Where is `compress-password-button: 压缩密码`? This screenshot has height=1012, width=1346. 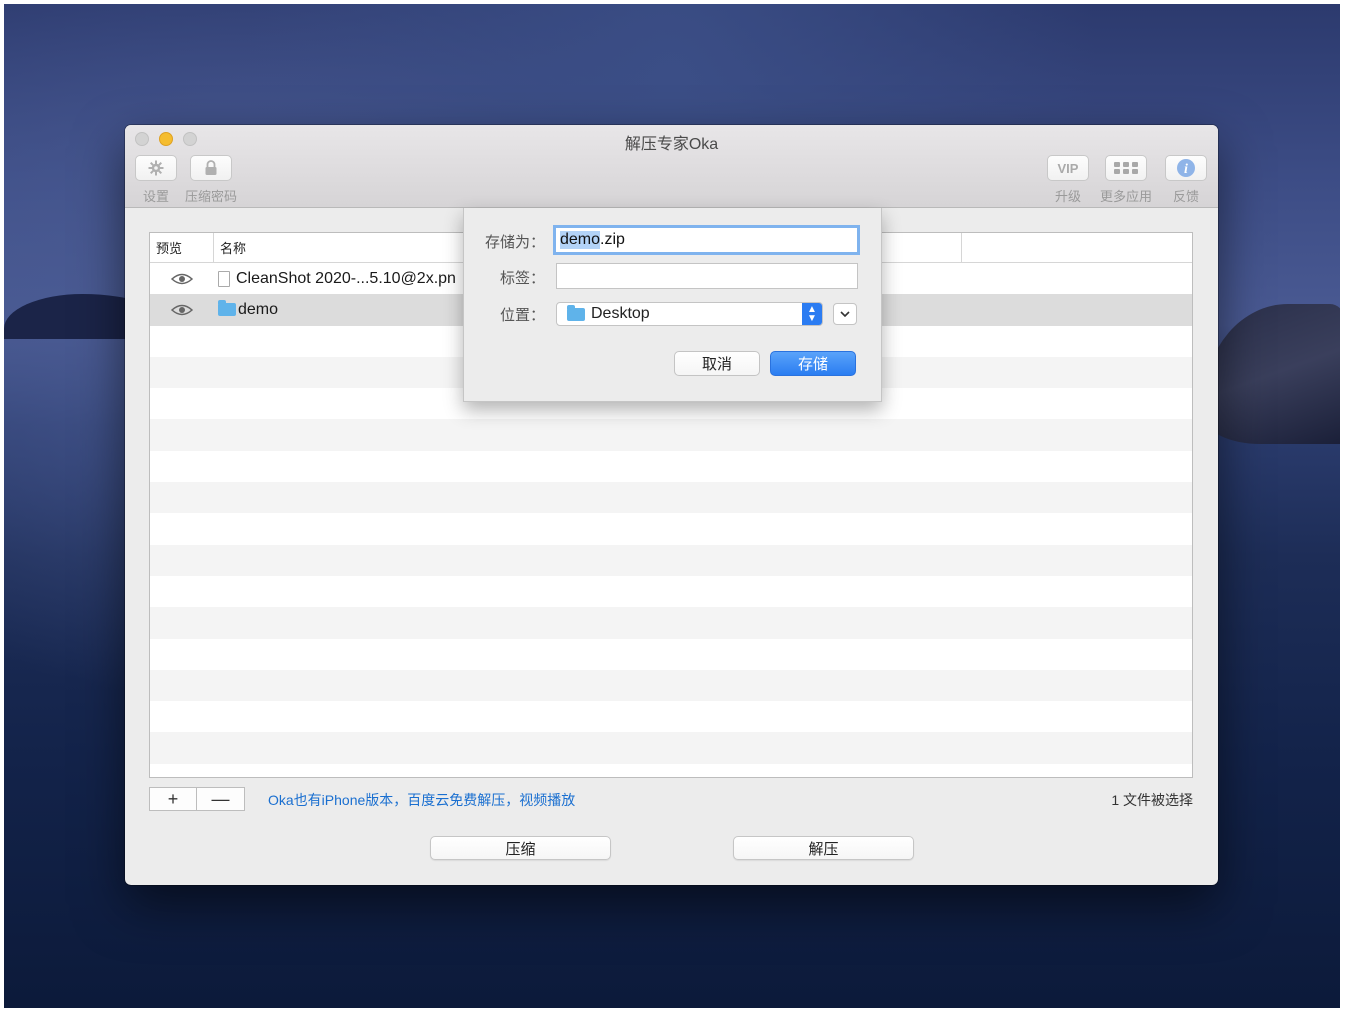 compress-password-button: 压缩密码 is located at coordinates (211, 180).